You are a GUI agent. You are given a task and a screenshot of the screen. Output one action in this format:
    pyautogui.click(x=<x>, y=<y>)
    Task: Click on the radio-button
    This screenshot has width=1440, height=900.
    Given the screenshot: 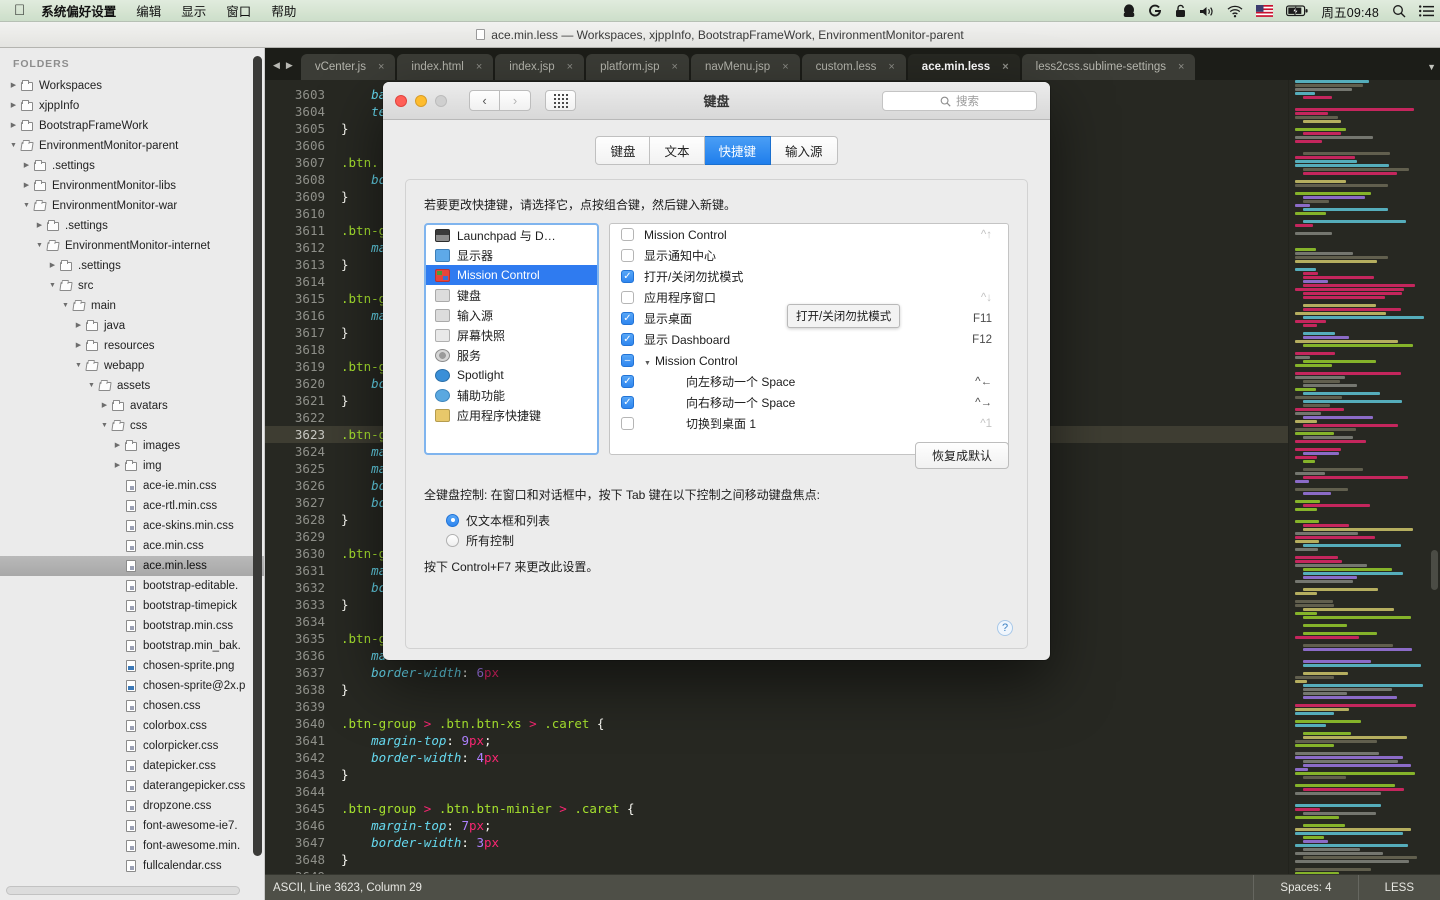 What is the action you would take?
    pyautogui.click(x=452, y=540)
    